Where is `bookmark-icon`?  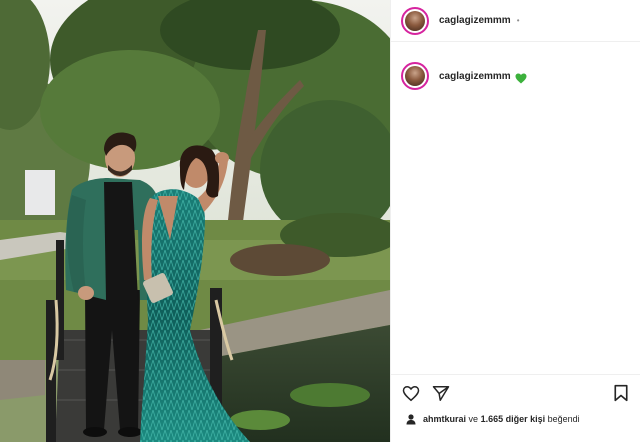 bookmark-icon is located at coordinates (621, 393).